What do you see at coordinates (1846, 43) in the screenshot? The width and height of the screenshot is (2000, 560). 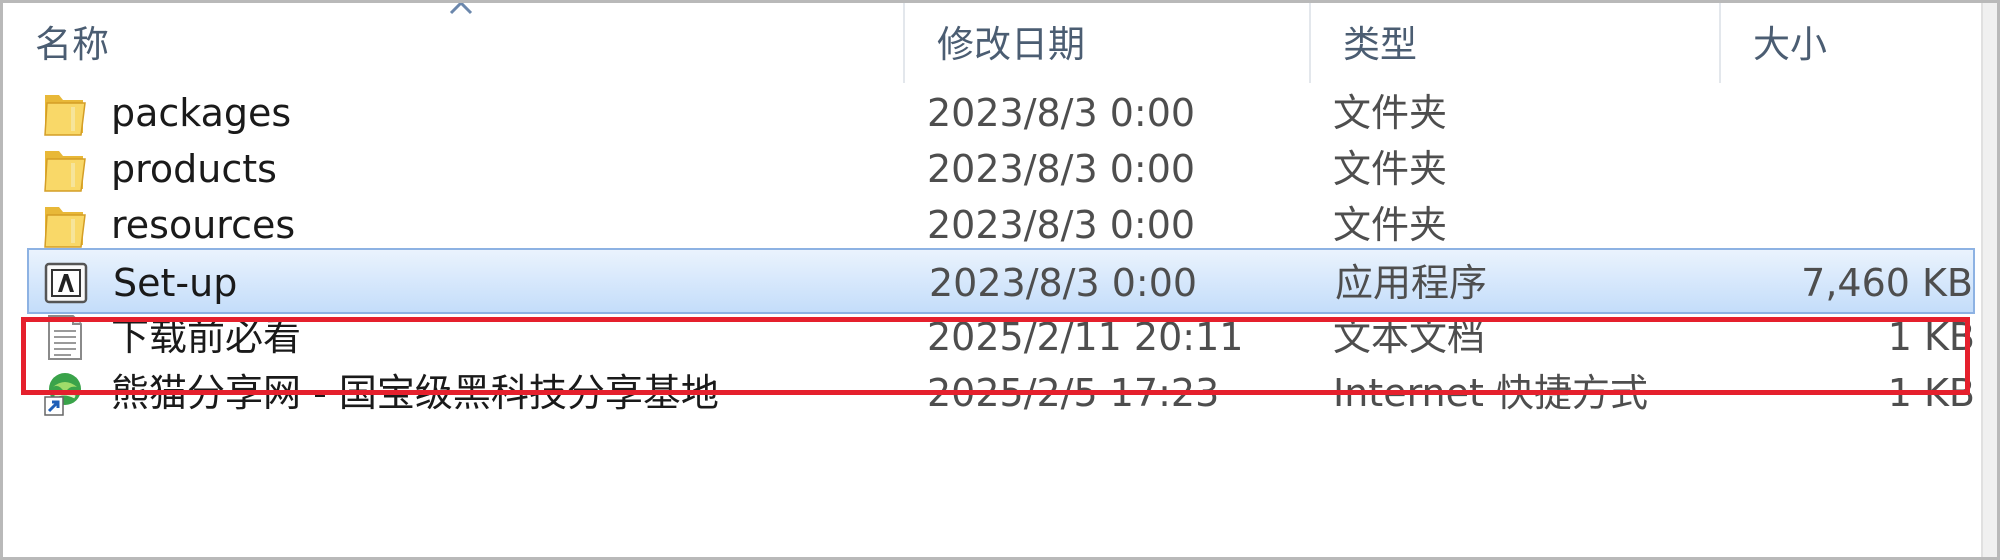 I see `column-header-size: 大小` at bounding box center [1846, 43].